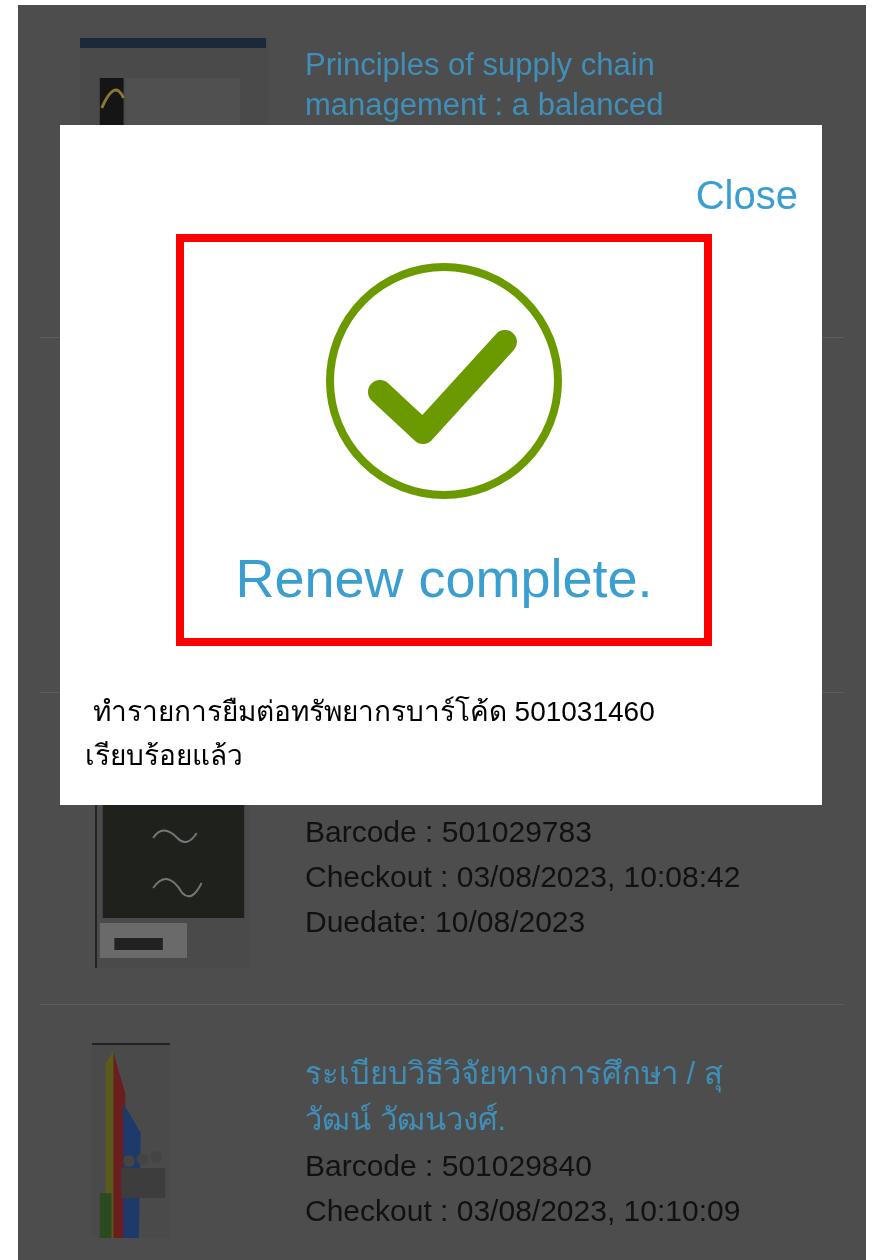 This screenshot has height=1260, width=876. I want to click on barcode-text: Barcode : 501029783, so click(449, 832).